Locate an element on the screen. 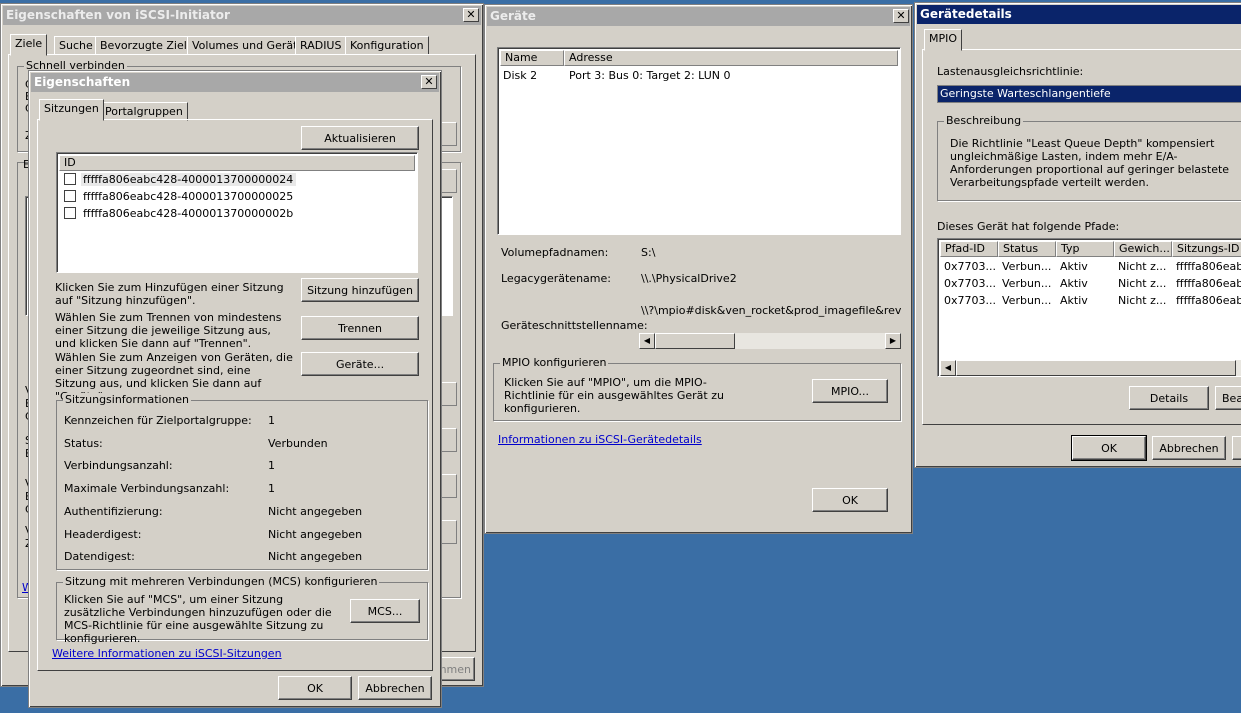 This screenshot has height=713, width=1241. tab-volumes-und-geraete: Volumes und Geräte is located at coordinates (248, 45).